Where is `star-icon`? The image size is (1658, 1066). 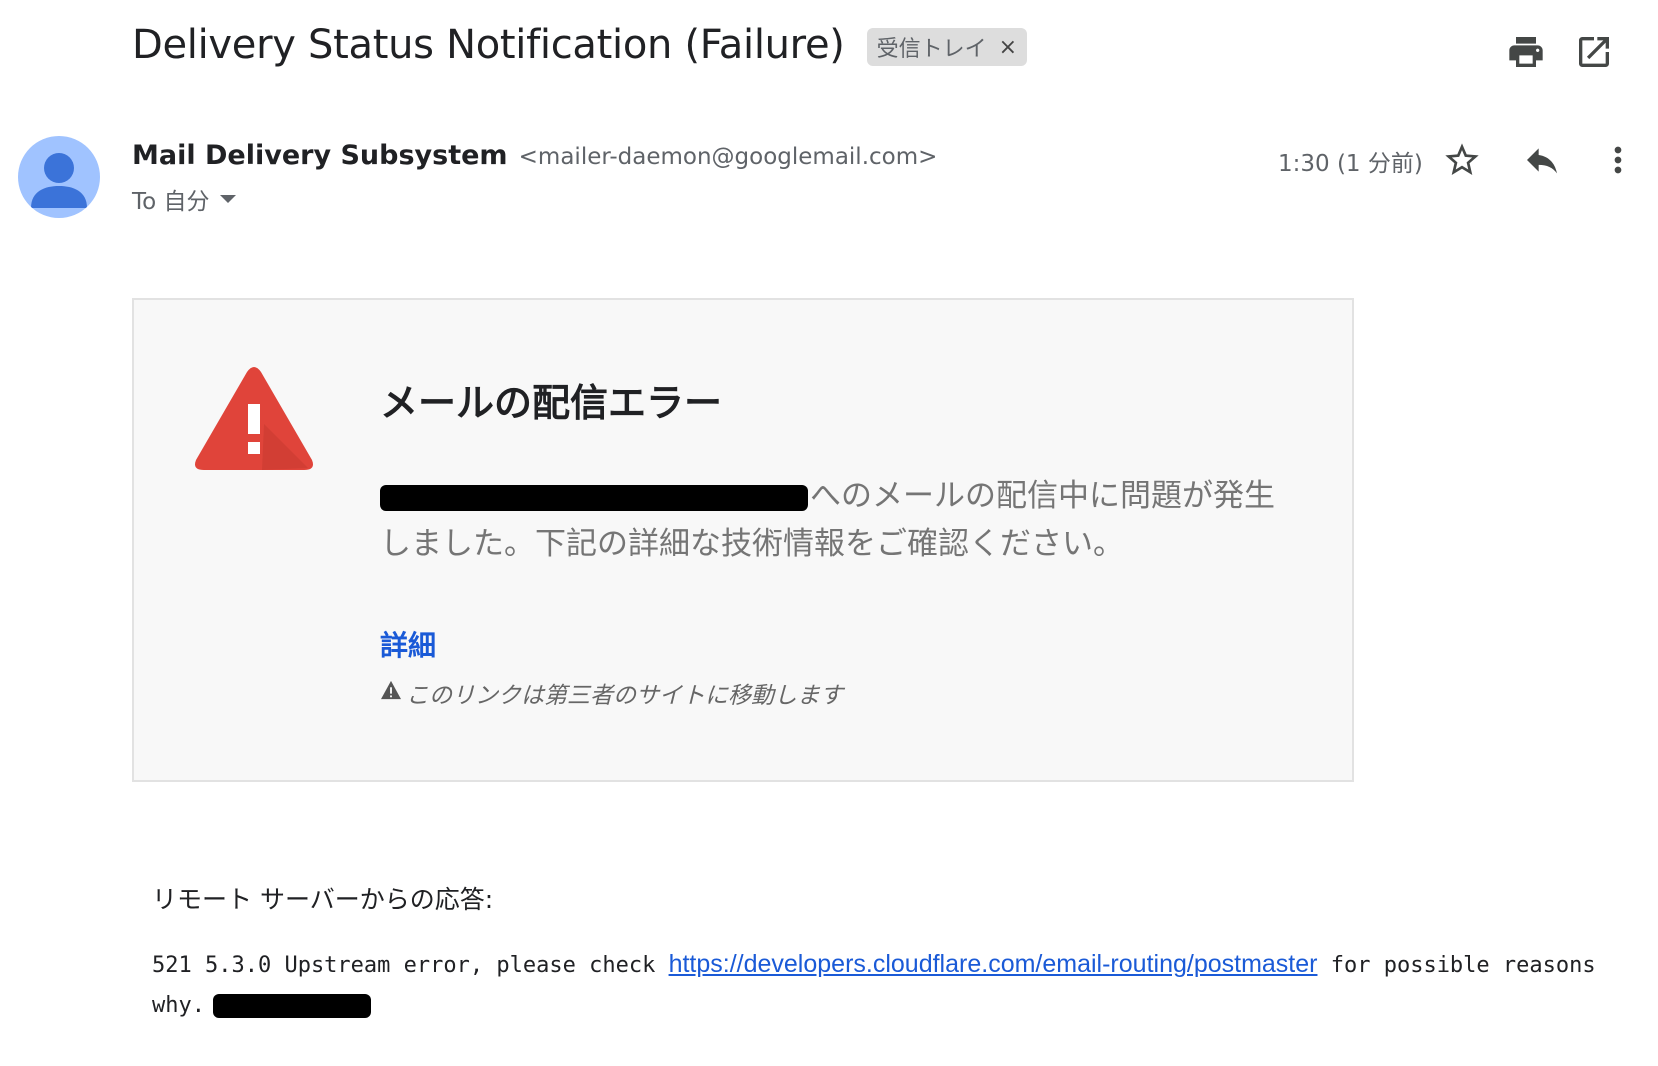
star-icon is located at coordinates (1462, 160).